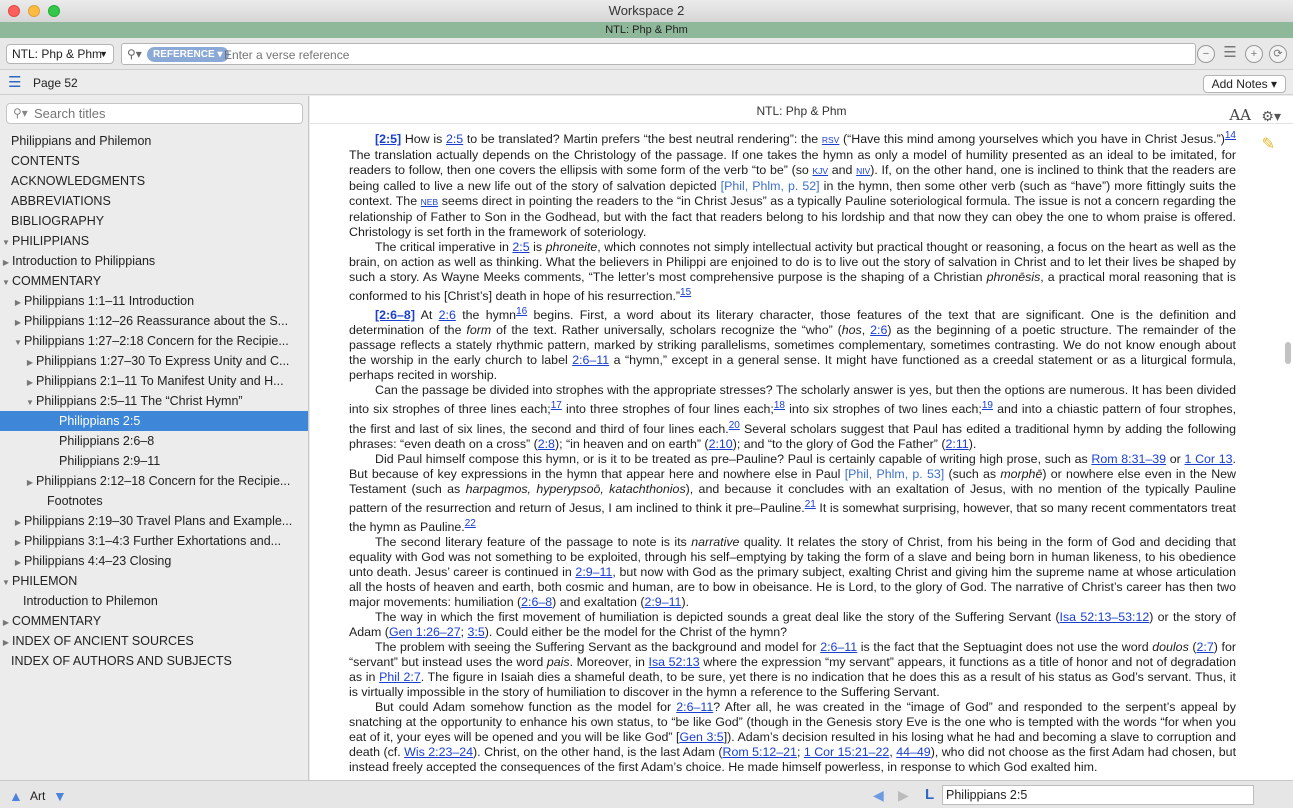 The image size is (1293, 808). I want to click on footnote-link: 17, so click(556, 405).